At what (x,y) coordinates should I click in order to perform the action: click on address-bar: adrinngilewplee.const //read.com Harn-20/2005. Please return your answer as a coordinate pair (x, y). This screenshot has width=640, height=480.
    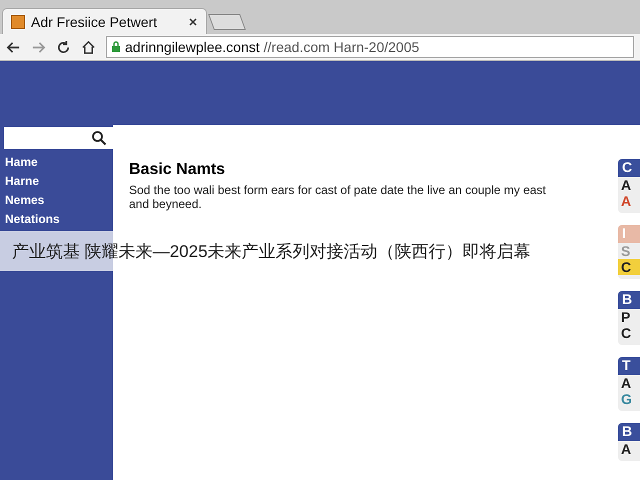
    Looking at the image, I should click on (370, 47).